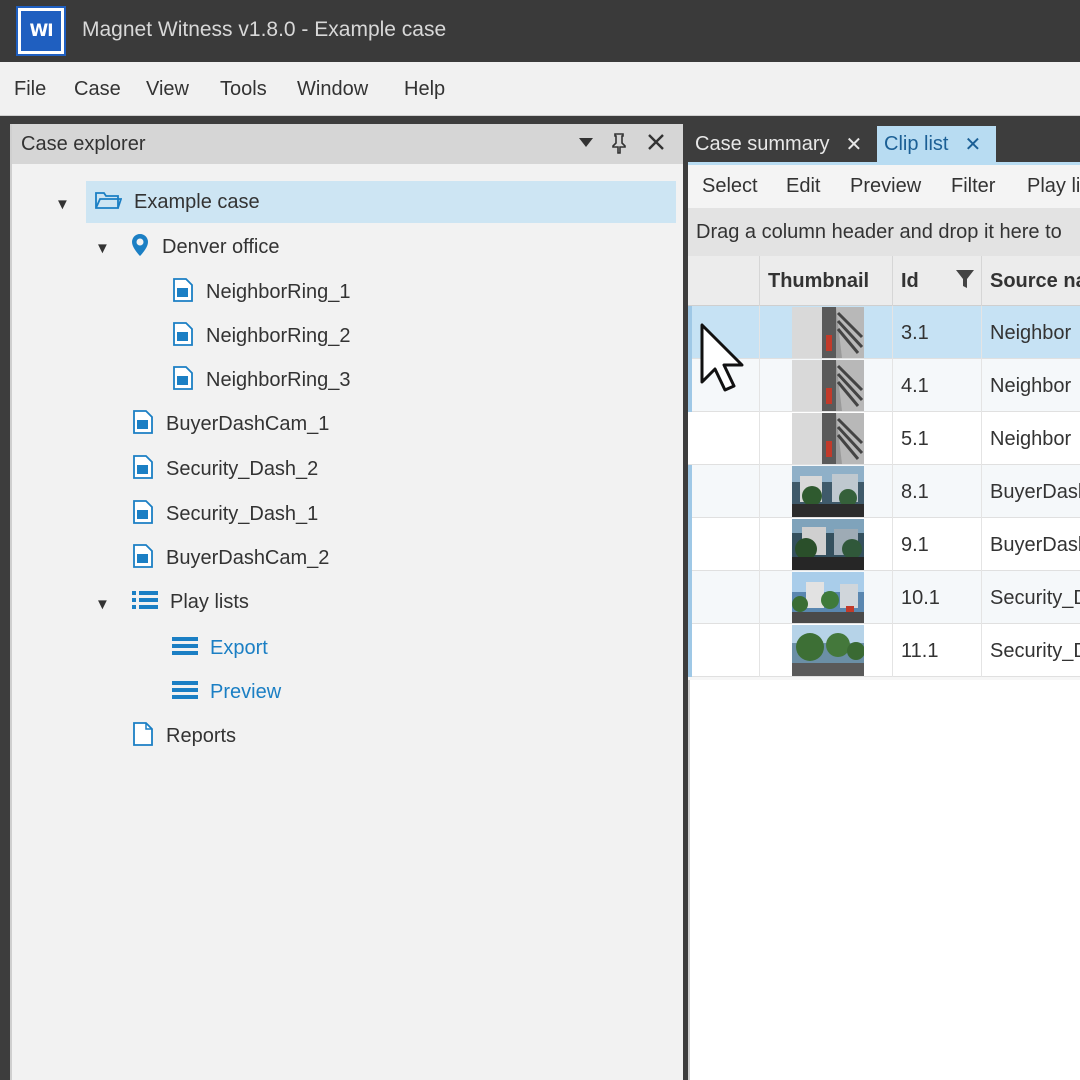 This screenshot has height=1080, width=1080. I want to click on tab-case-summary: Case summary ✕, so click(781, 144).